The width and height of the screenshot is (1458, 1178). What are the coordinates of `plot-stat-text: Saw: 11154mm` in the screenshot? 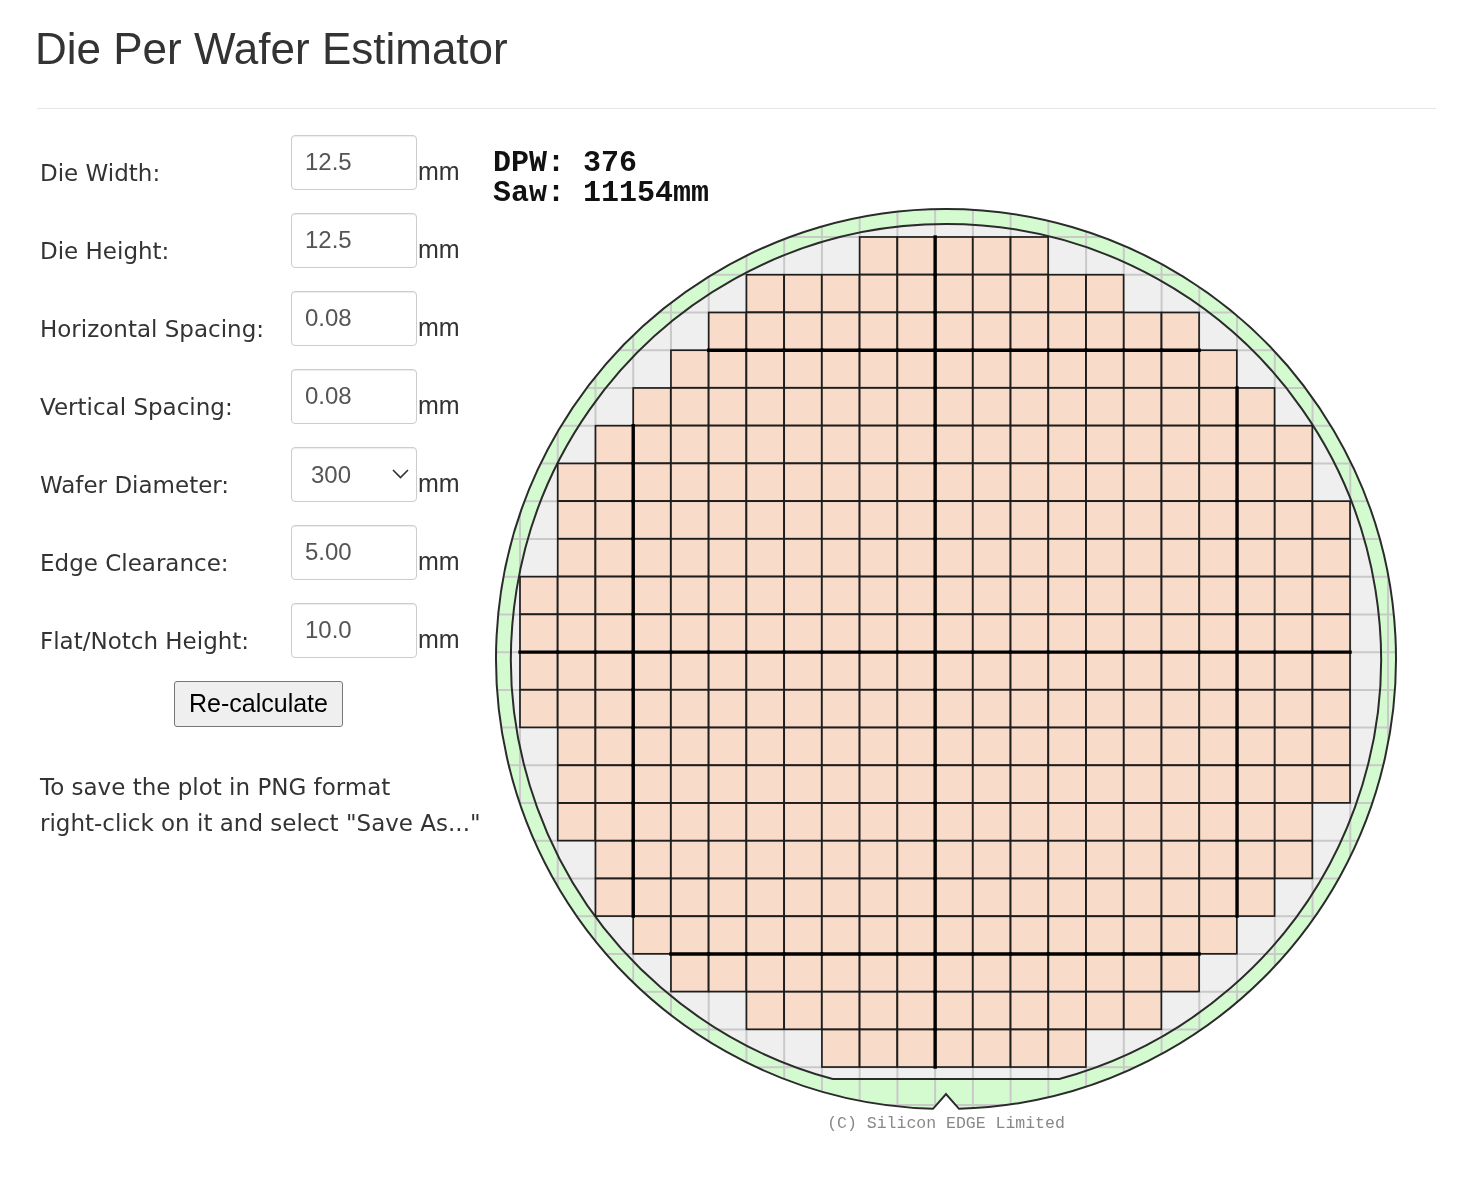 It's located at (601, 192).